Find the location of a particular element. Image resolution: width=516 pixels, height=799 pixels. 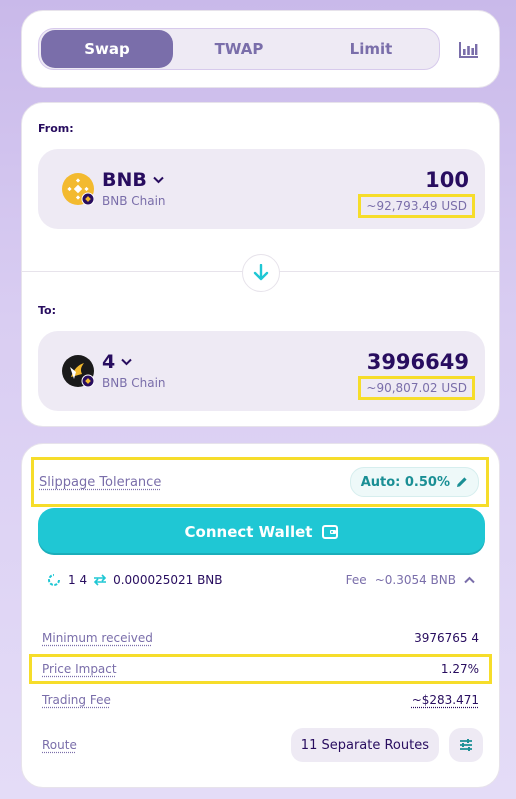

trading-fee-value: ~$283.471 is located at coordinates (445, 700).